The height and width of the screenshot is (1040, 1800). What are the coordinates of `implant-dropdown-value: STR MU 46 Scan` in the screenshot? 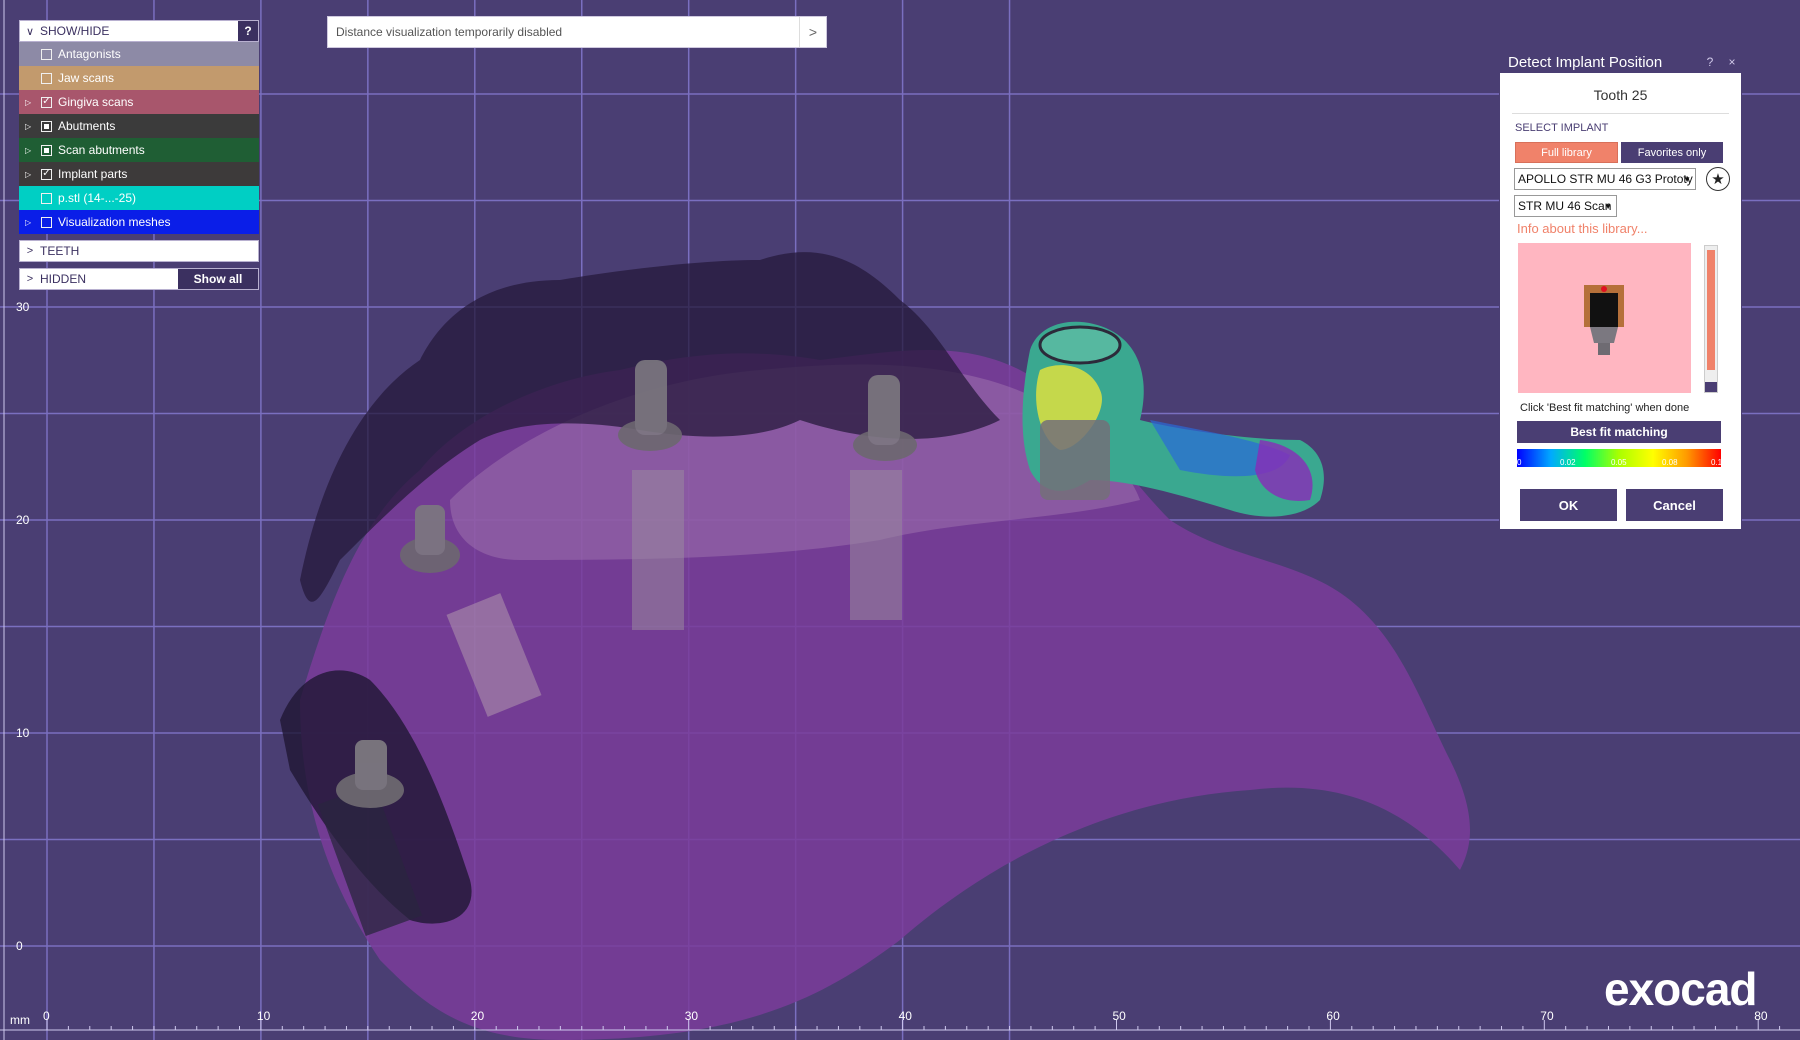 It's located at (1565, 206).